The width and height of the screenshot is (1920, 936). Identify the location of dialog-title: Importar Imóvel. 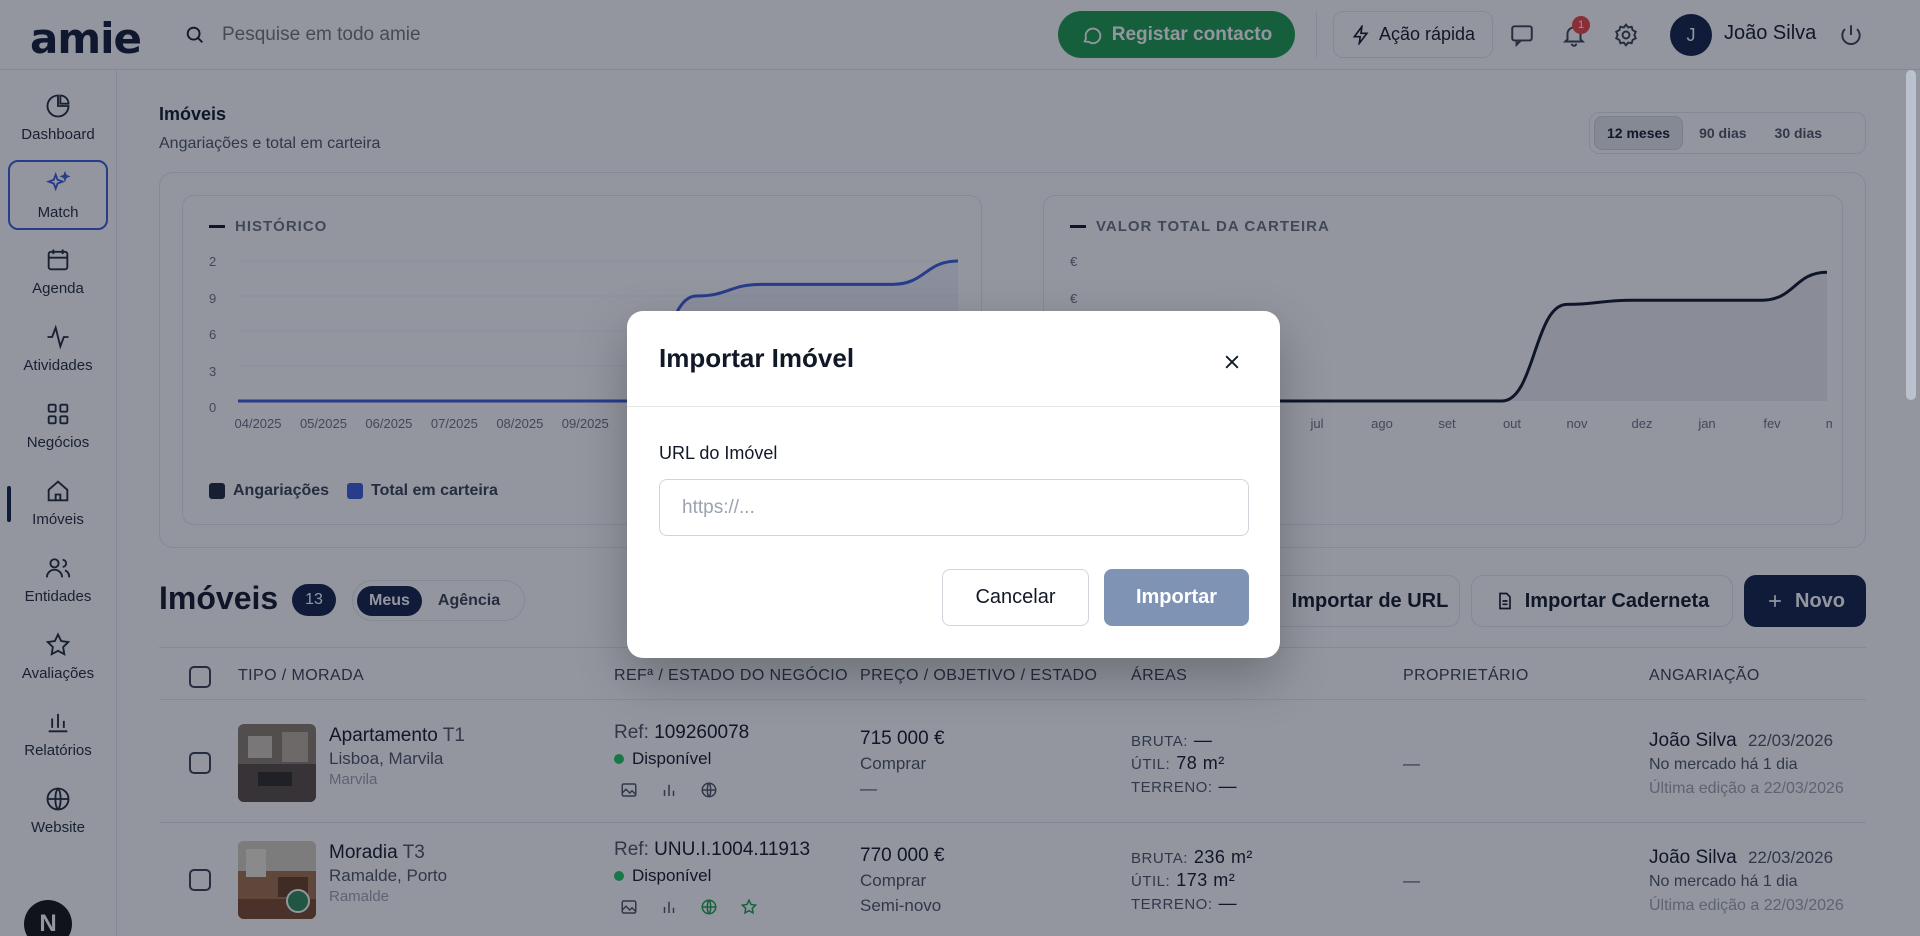
(757, 358).